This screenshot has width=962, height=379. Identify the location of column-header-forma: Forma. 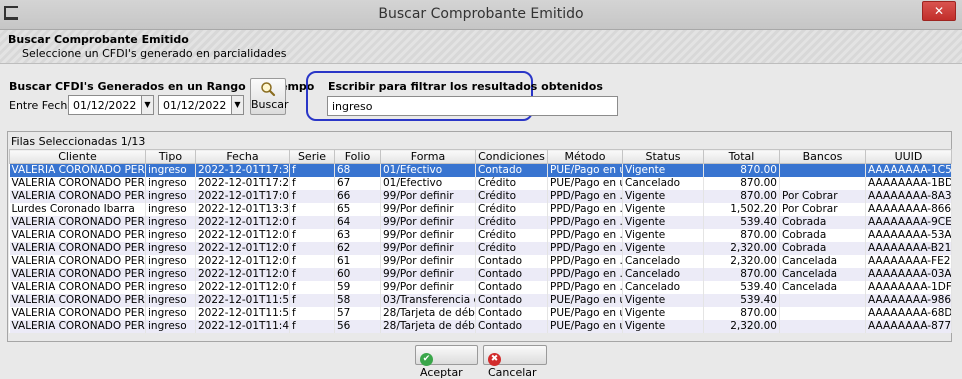
(428, 156).